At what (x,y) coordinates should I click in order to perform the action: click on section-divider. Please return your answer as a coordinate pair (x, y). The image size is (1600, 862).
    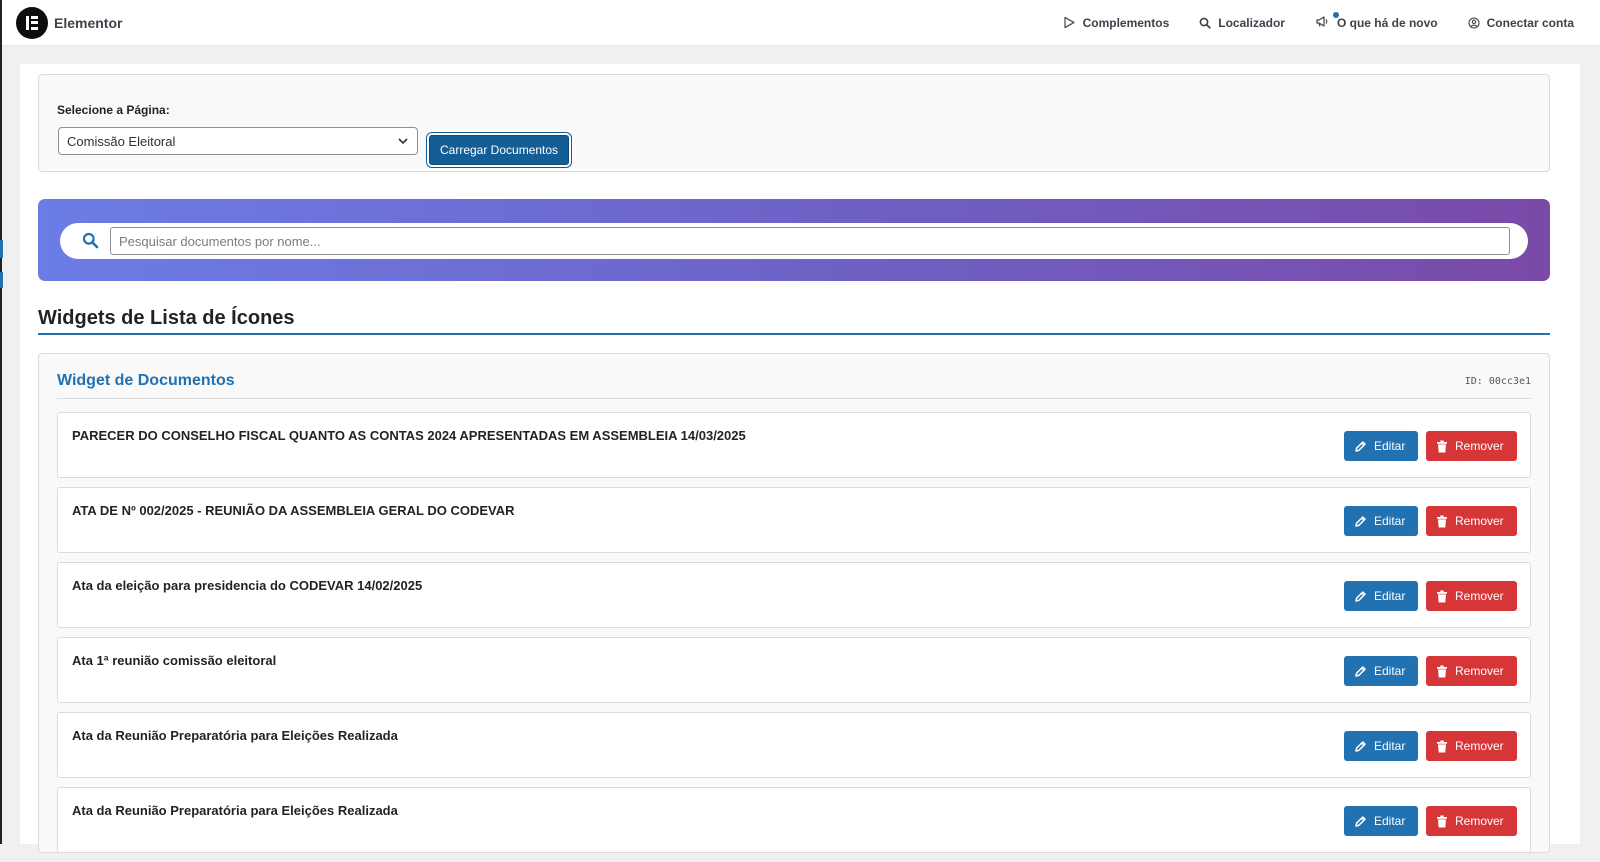
    Looking at the image, I should click on (794, 334).